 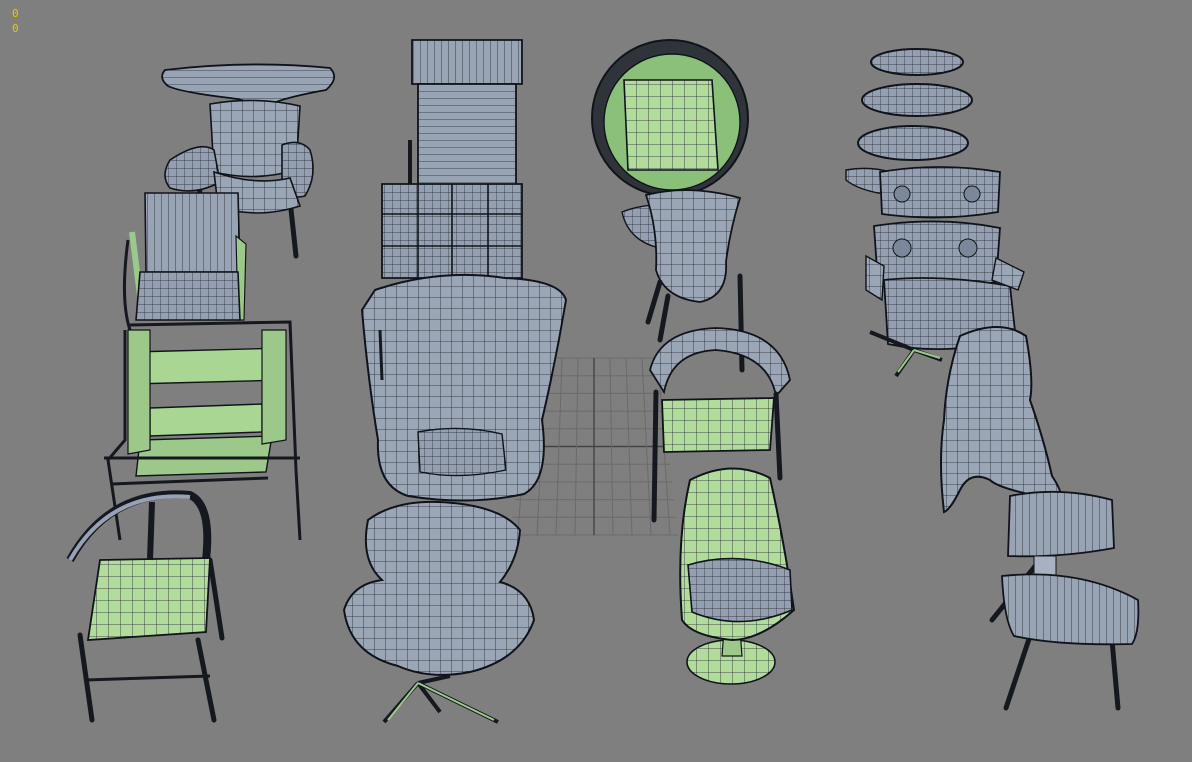 I want to click on swan-chair-model, so click(x=439, y=612).